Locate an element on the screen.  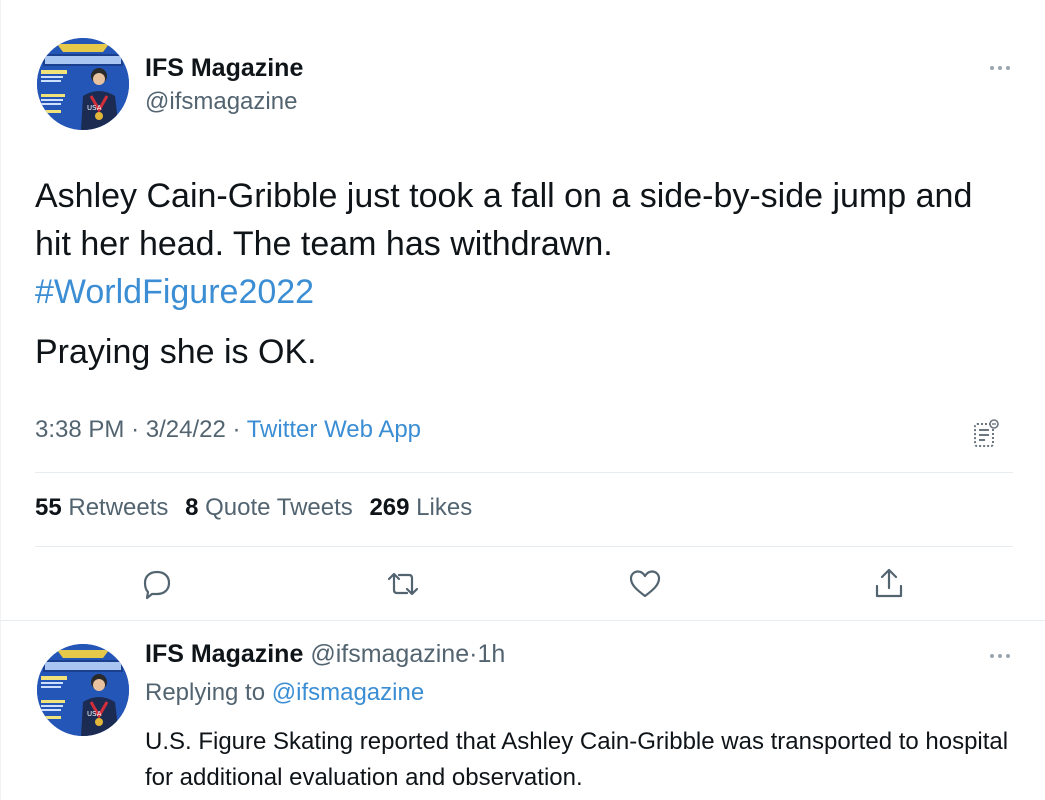
tweet-text-line2: Praying she is OK. is located at coordinates (176, 352).